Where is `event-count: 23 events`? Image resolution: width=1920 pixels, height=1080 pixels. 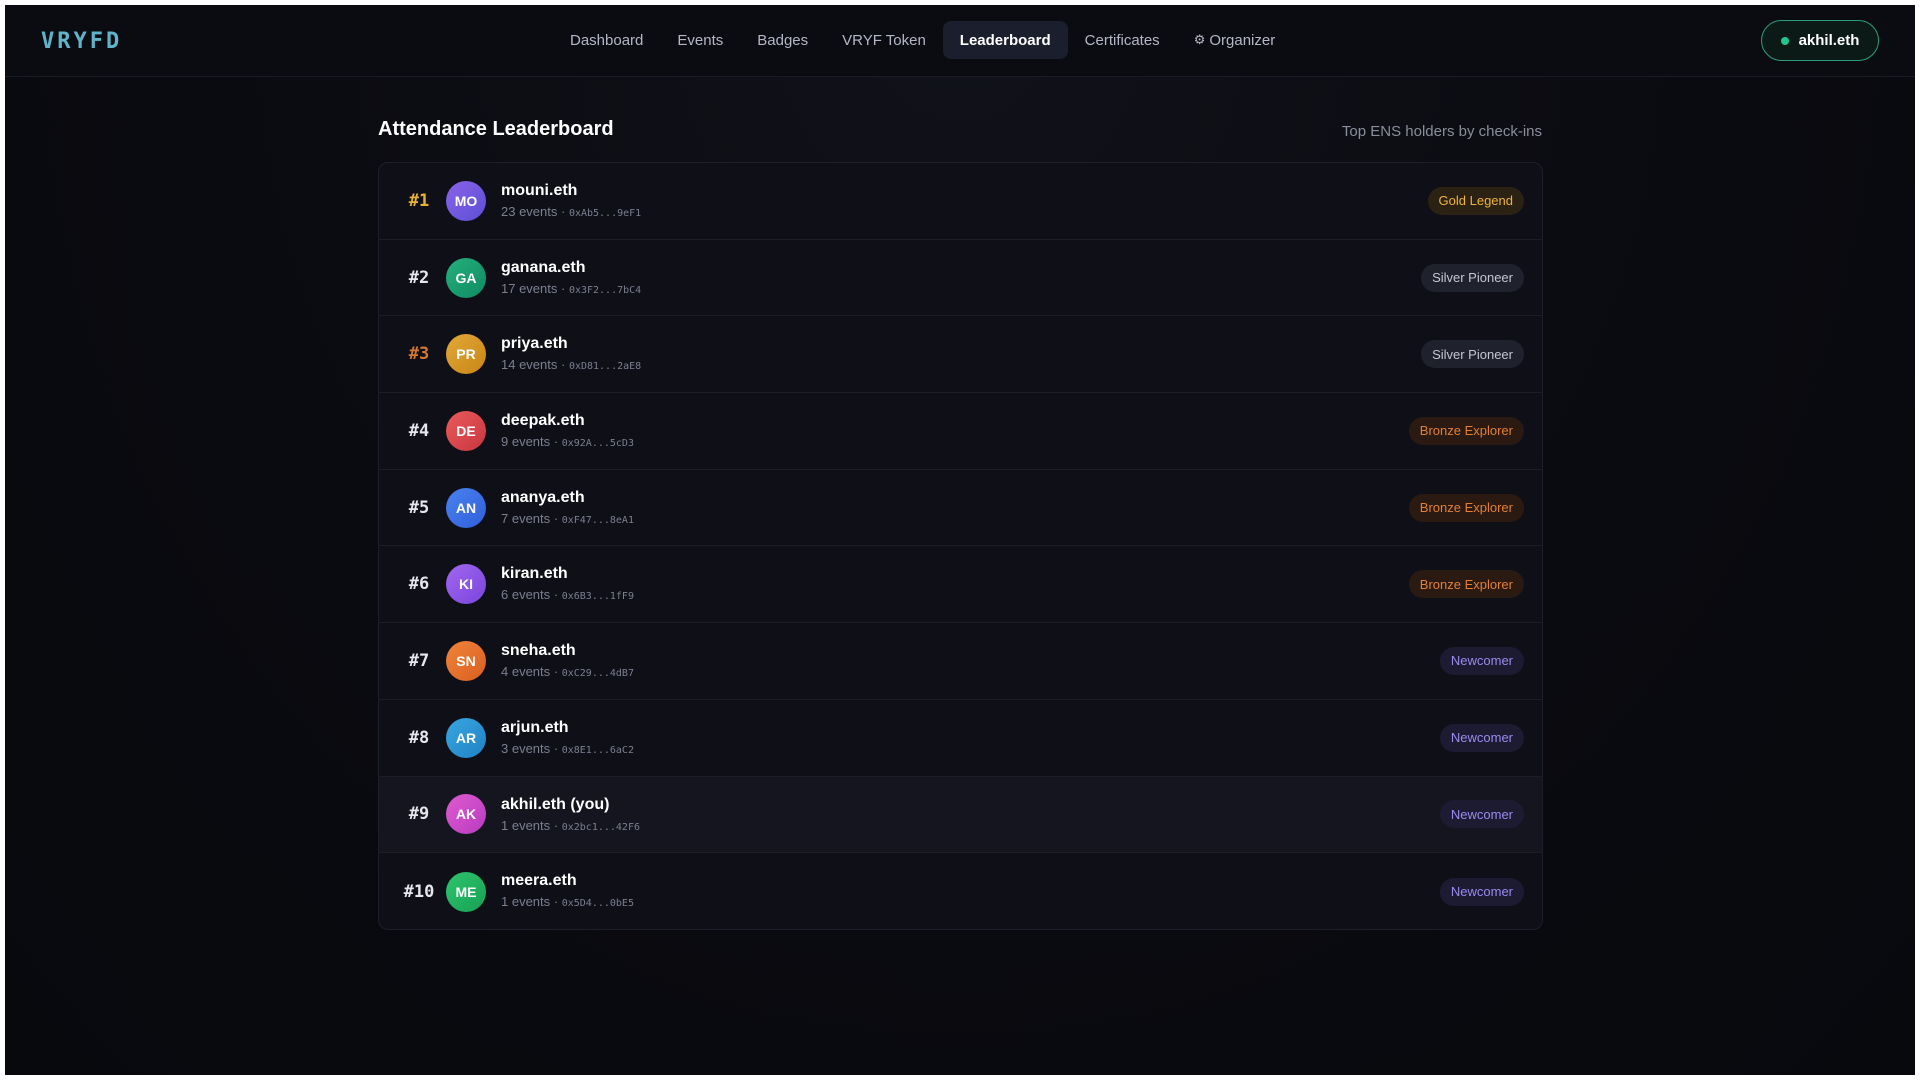 event-count: 23 events is located at coordinates (529, 211).